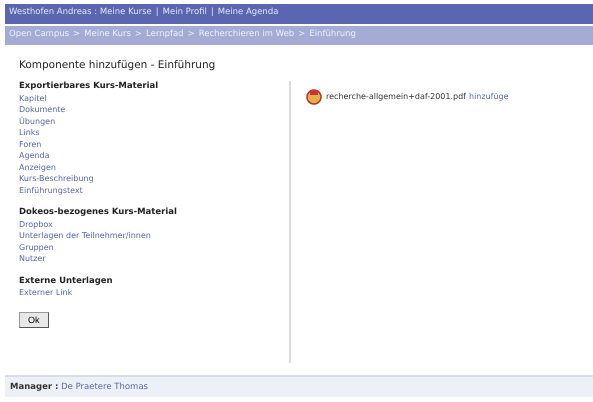 The width and height of the screenshot is (593, 402). Describe the element at coordinates (85, 235) in the screenshot. I see `material-link: Unterlagen der Teilnehmer/innen` at that location.